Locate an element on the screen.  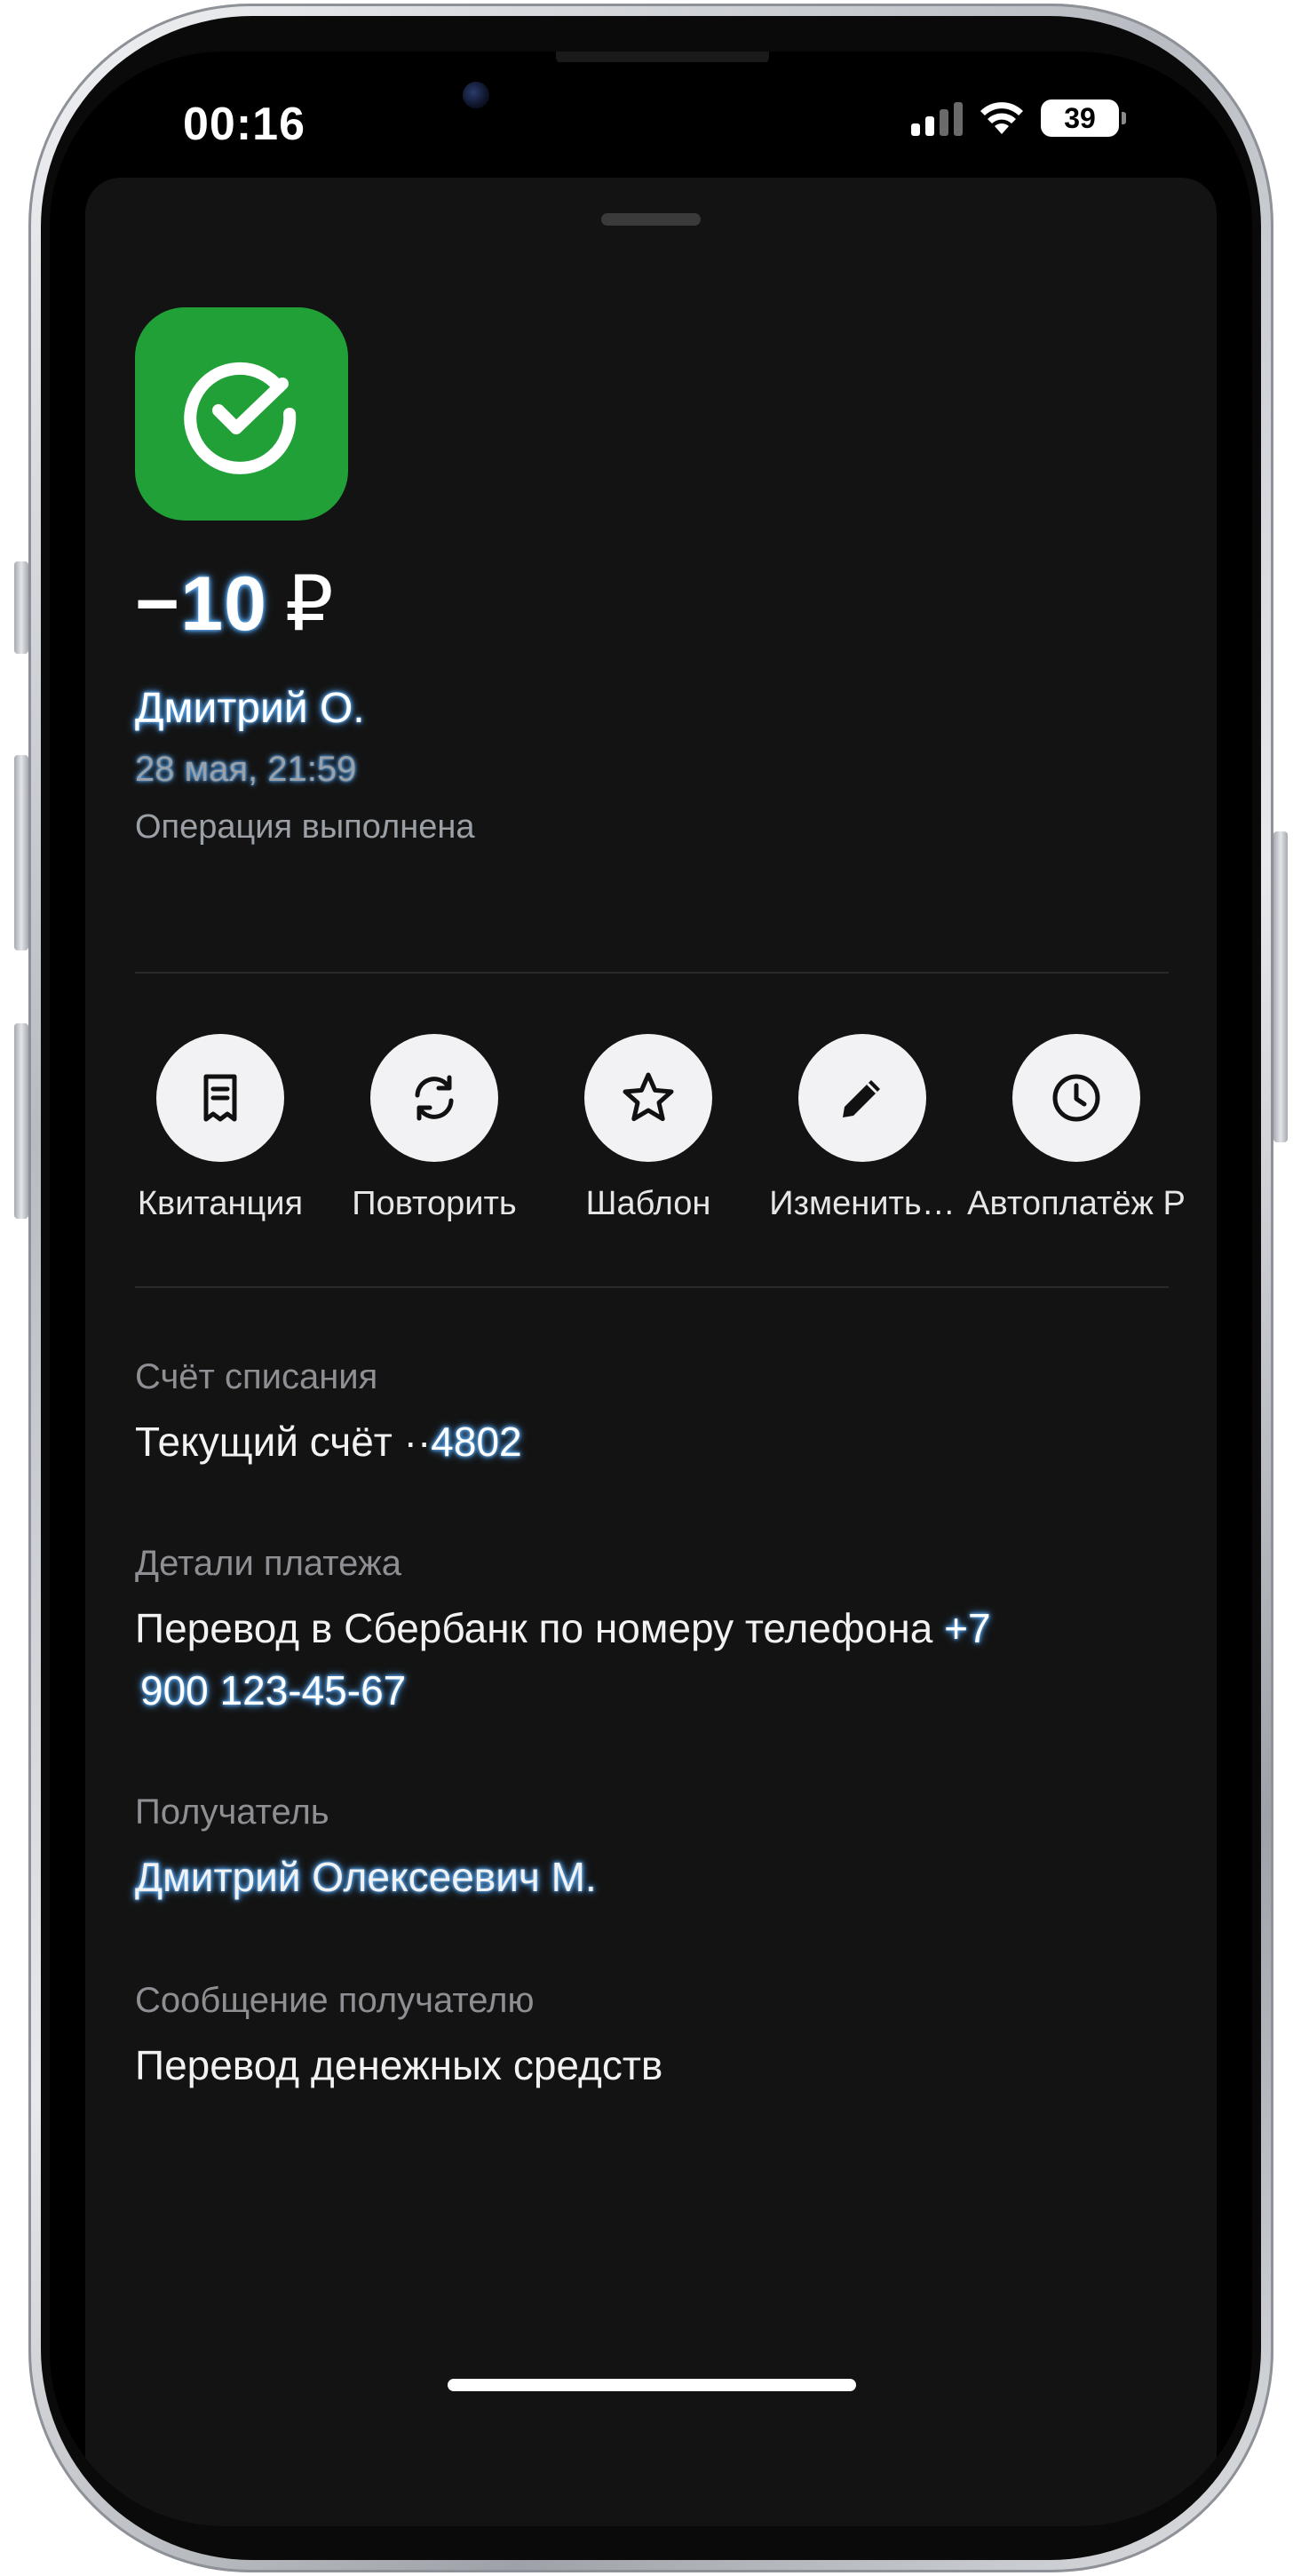
status-icons: 39 is located at coordinates (1018, 118).